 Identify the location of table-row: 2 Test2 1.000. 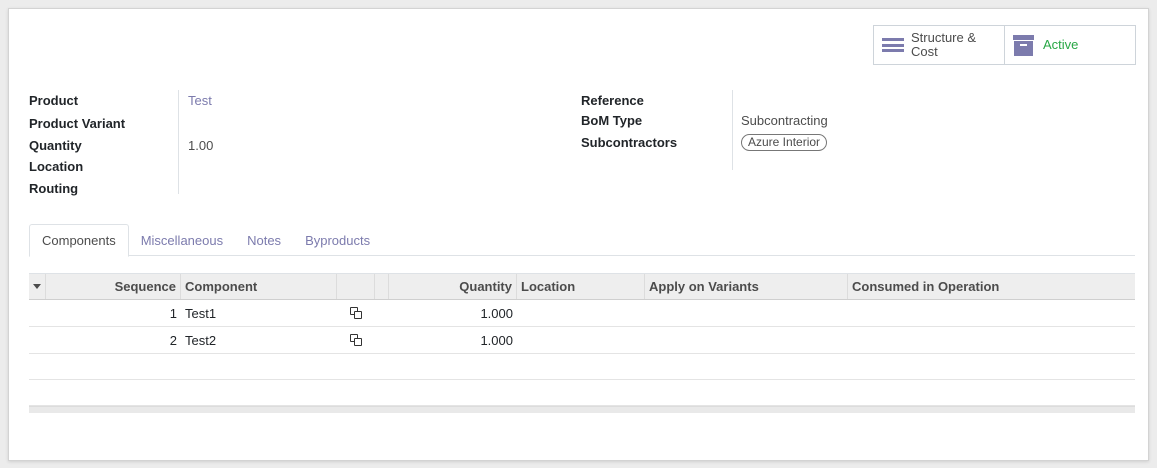
(582, 340).